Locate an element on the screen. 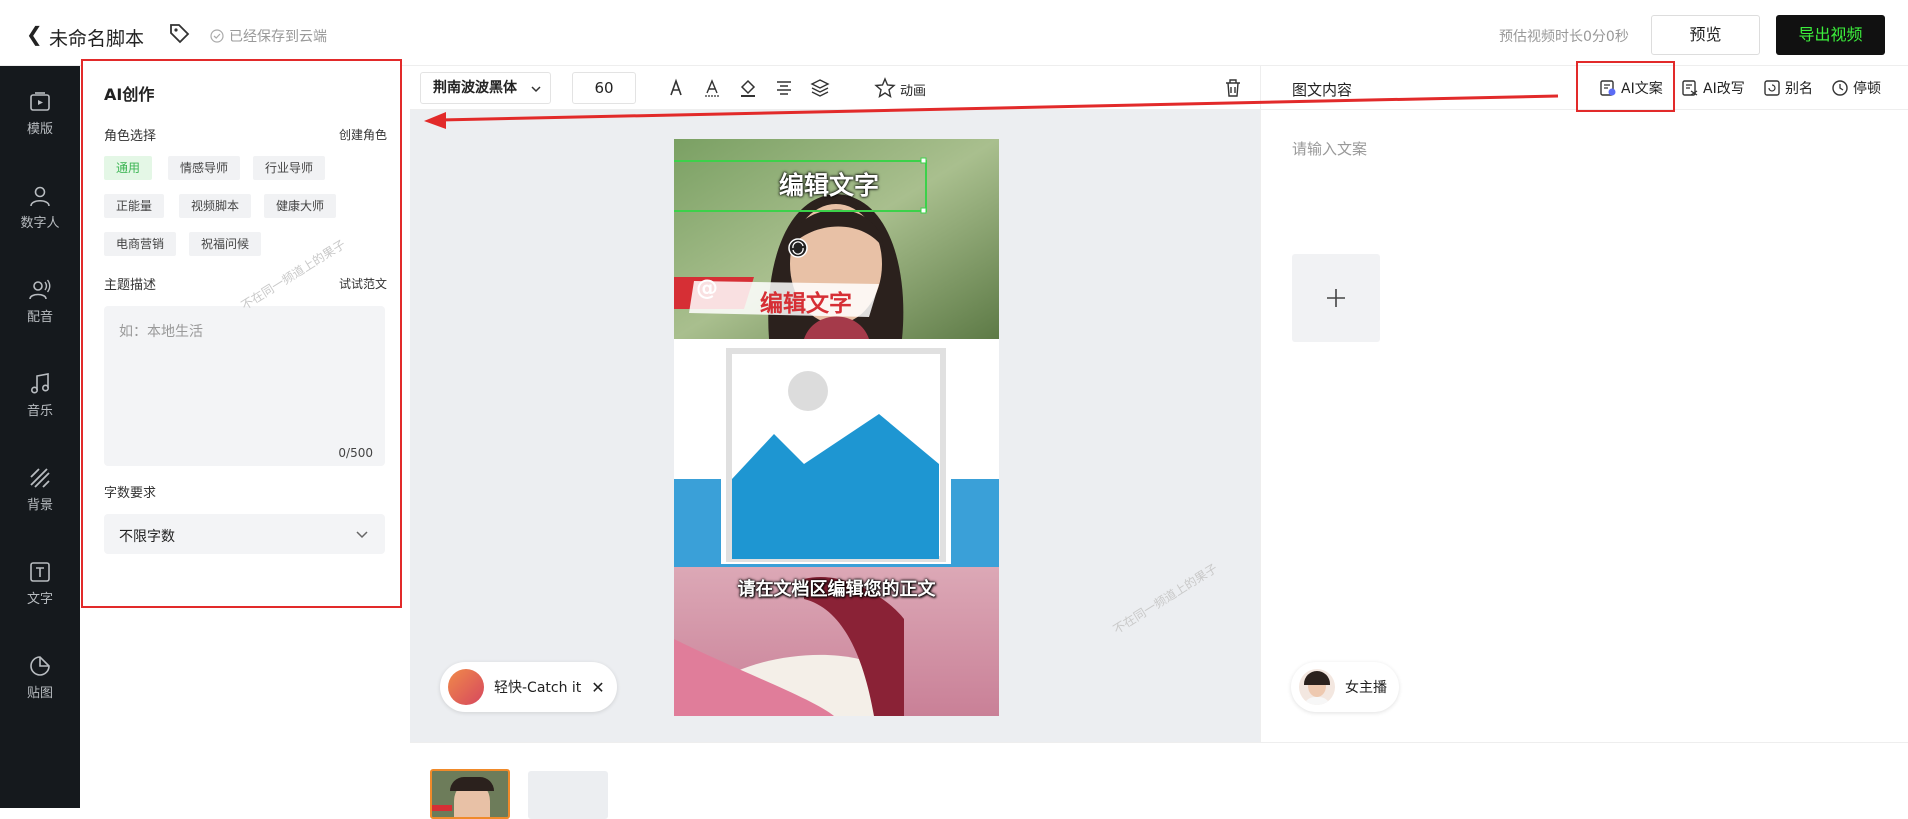 The image size is (1908, 819). ai-copy-highlight is located at coordinates (1625, 86).